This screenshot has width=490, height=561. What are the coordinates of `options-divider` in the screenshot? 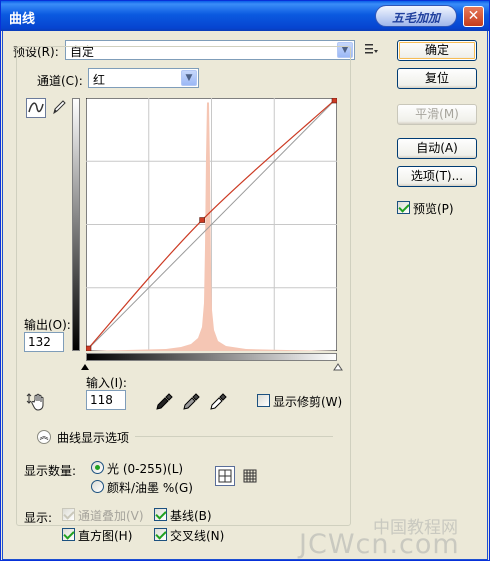 It's located at (234, 436).